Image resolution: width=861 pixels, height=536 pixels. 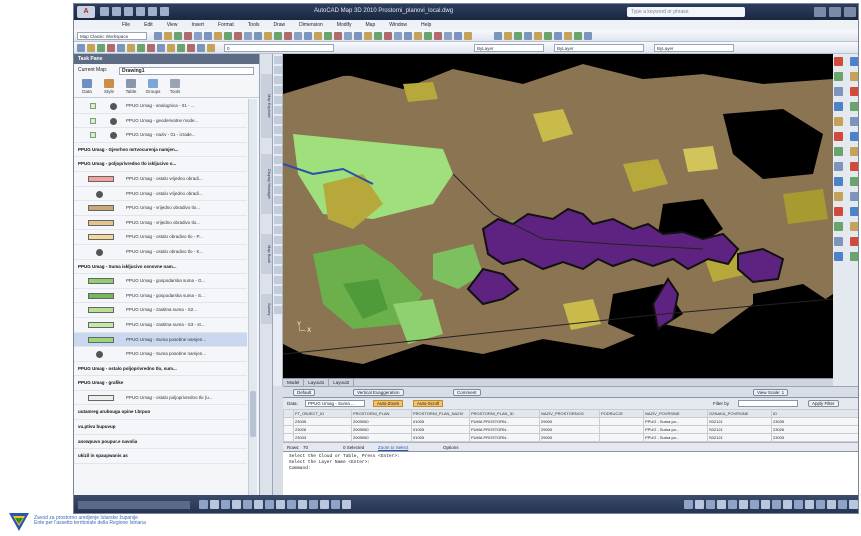 What do you see at coordinates (175, 87) in the screenshot?
I see `tab-tools: Tools` at bounding box center [175, 87].